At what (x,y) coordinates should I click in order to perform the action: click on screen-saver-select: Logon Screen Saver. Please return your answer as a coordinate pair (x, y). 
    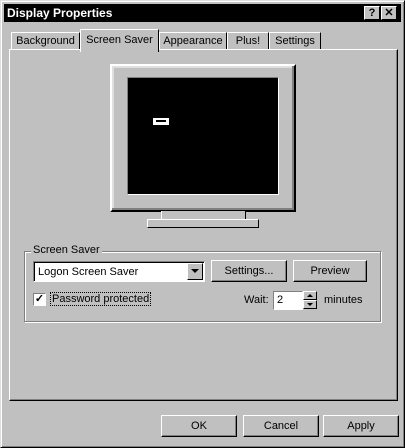
    Looking at the image, I should click on (119, 271).